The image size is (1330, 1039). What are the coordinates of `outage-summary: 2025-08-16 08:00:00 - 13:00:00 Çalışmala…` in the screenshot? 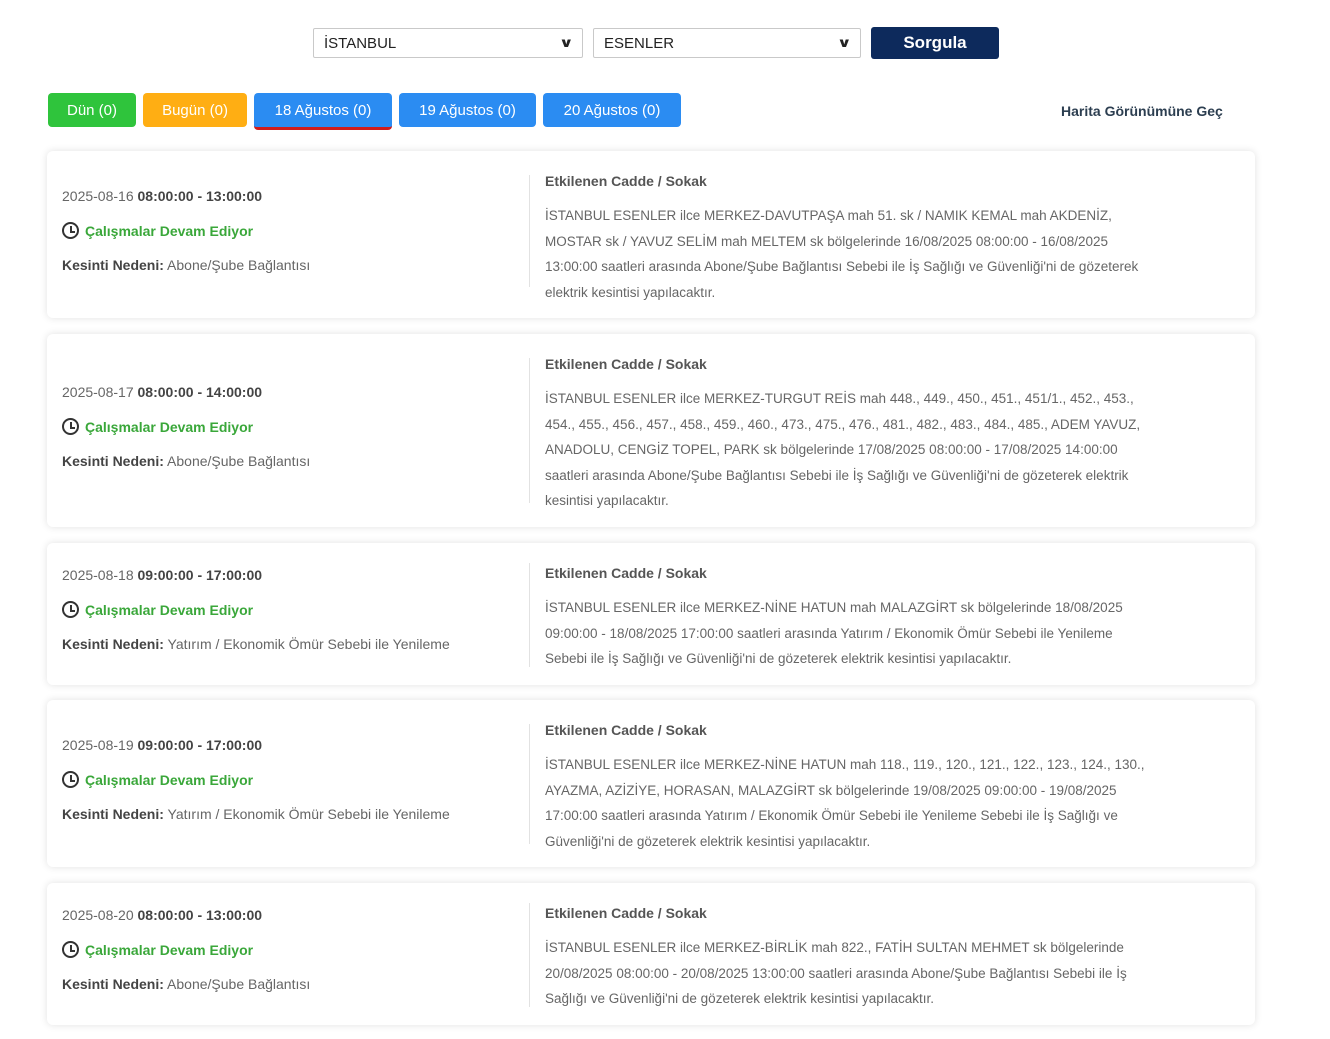 It's located at (186, 230).